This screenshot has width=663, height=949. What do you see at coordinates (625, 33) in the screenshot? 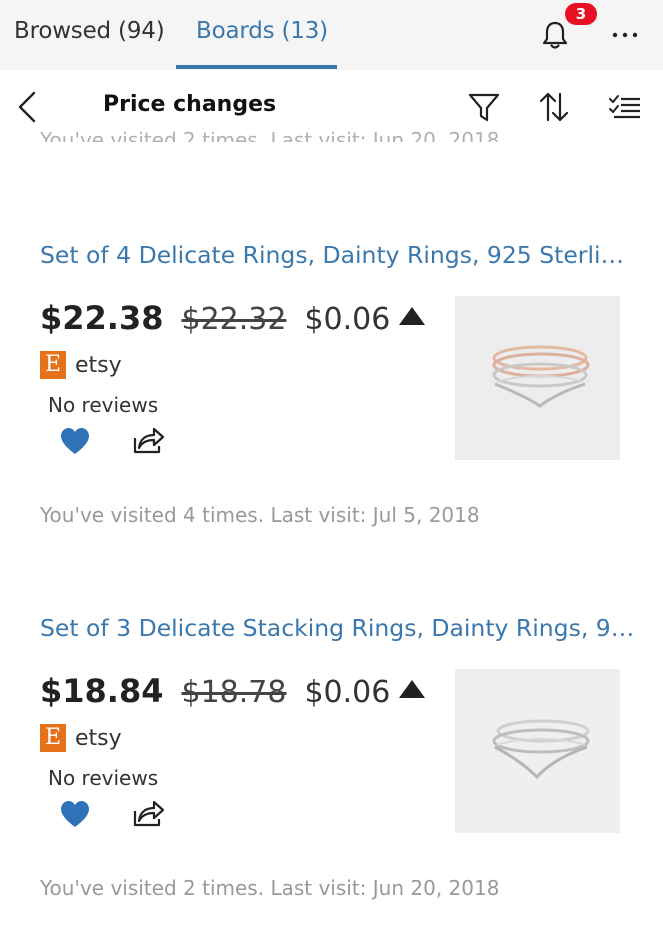
I see `more-icon` at bounding box center [625, 33].